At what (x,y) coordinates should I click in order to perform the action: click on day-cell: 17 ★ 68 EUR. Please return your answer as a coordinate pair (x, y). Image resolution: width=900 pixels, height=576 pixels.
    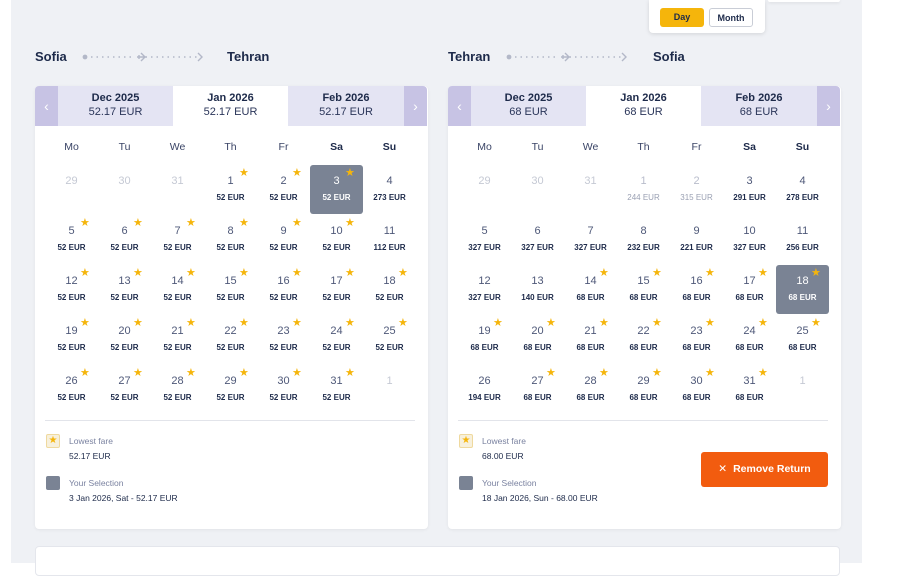
    Looking at the image, I should click on (749, 284).